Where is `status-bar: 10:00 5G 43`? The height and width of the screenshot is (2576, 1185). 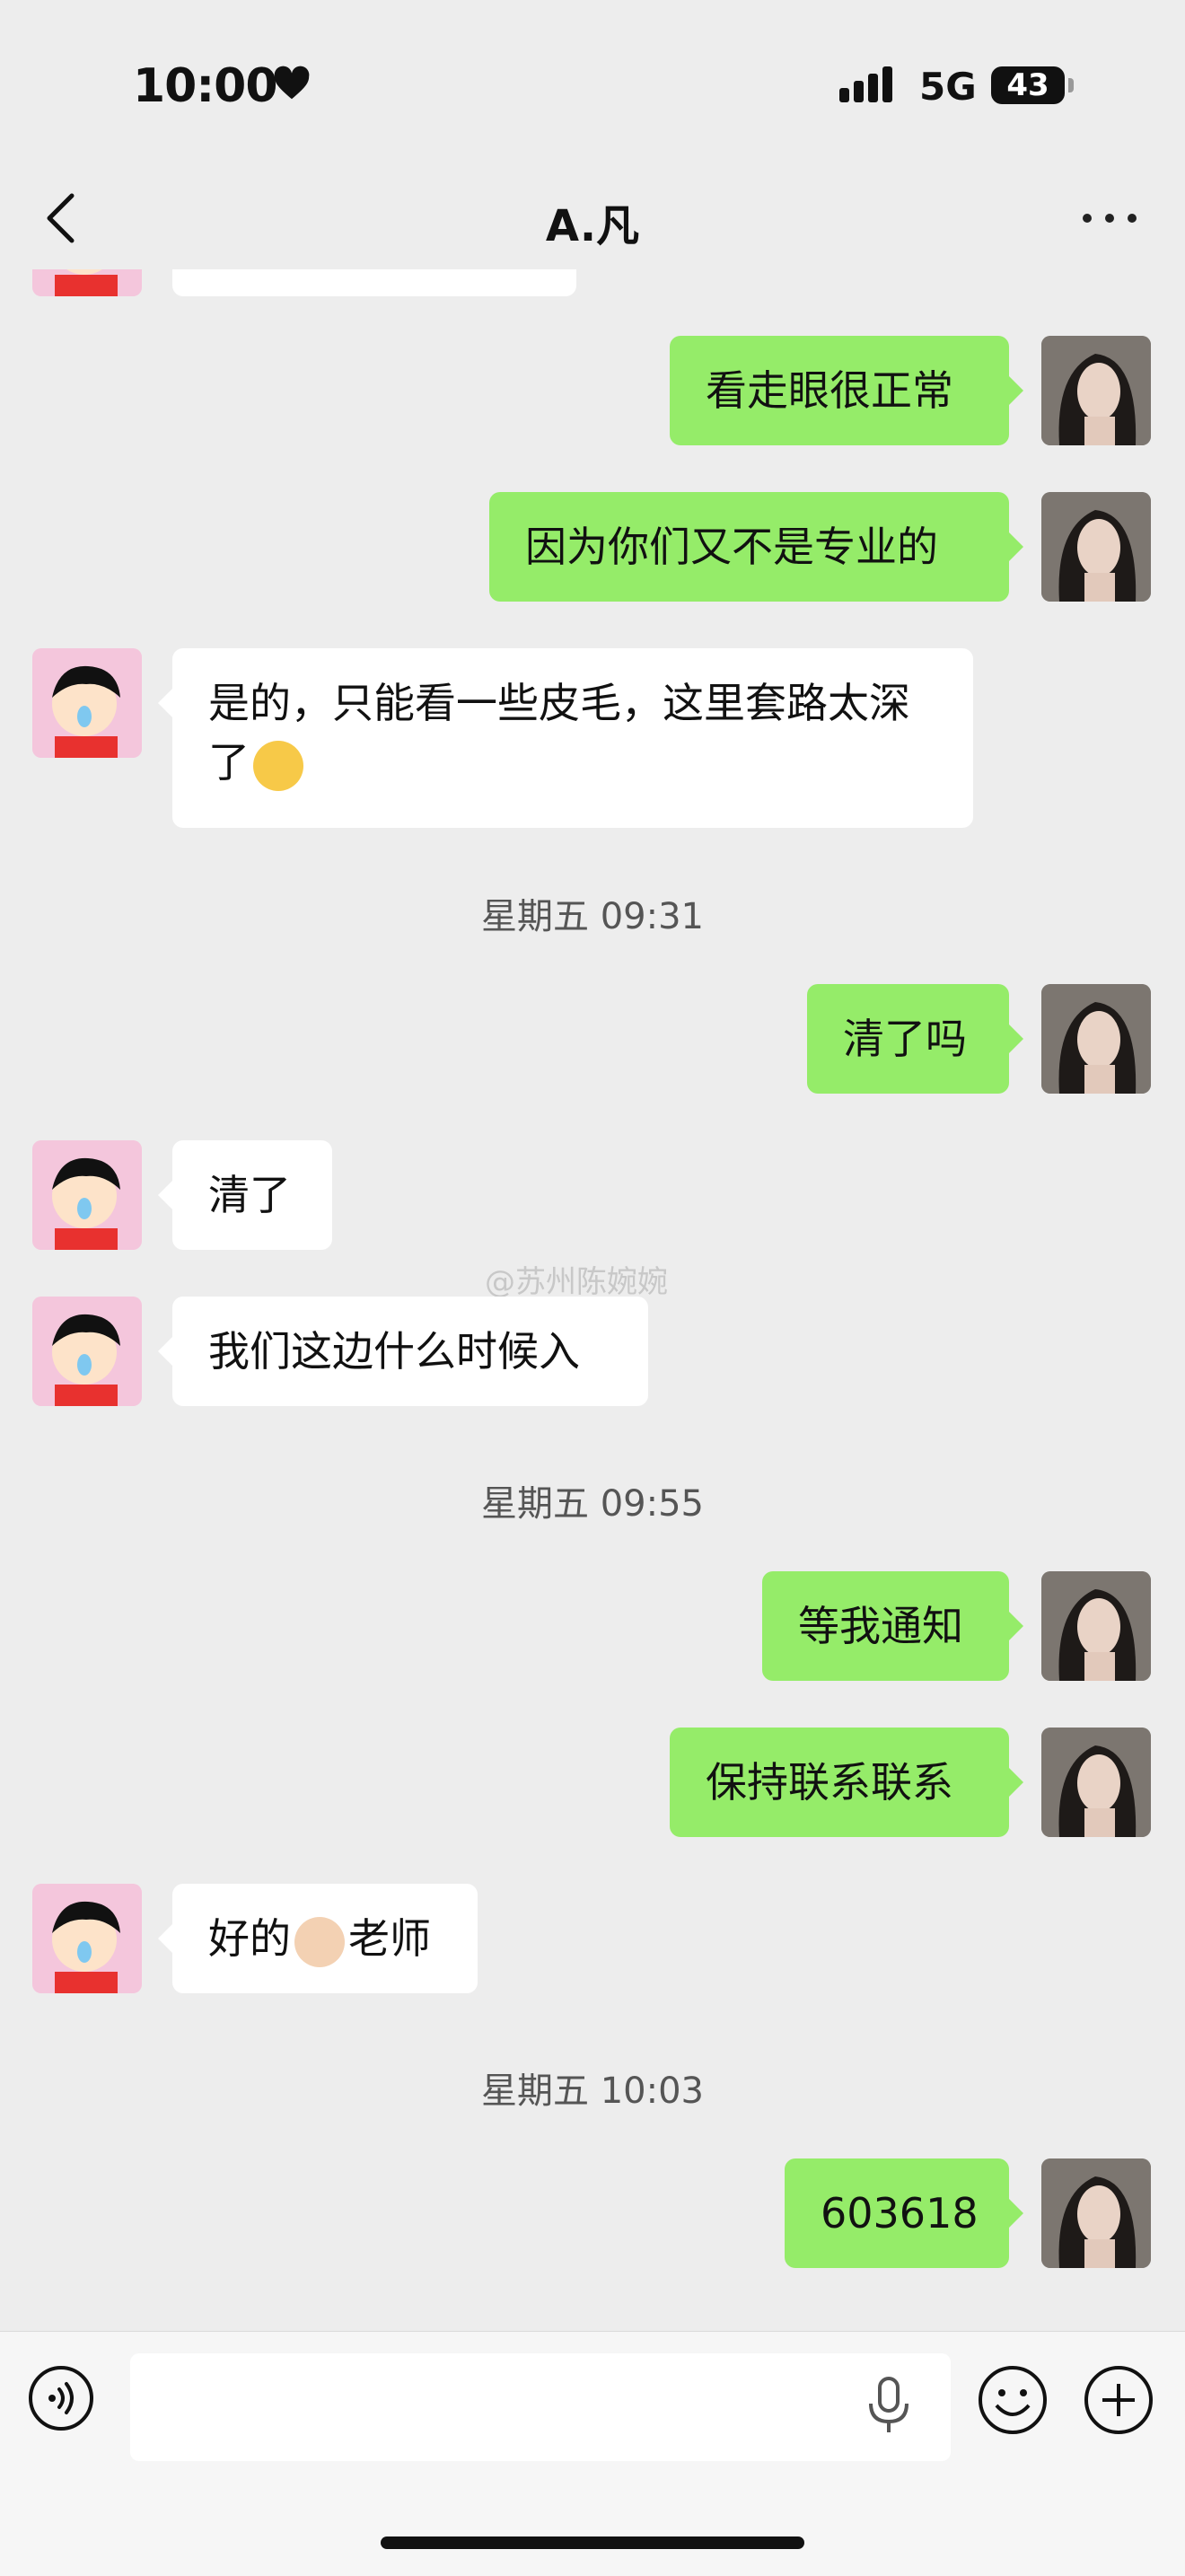 status-bar: 10:00 5G 43 is located at coordinates (592, 85).